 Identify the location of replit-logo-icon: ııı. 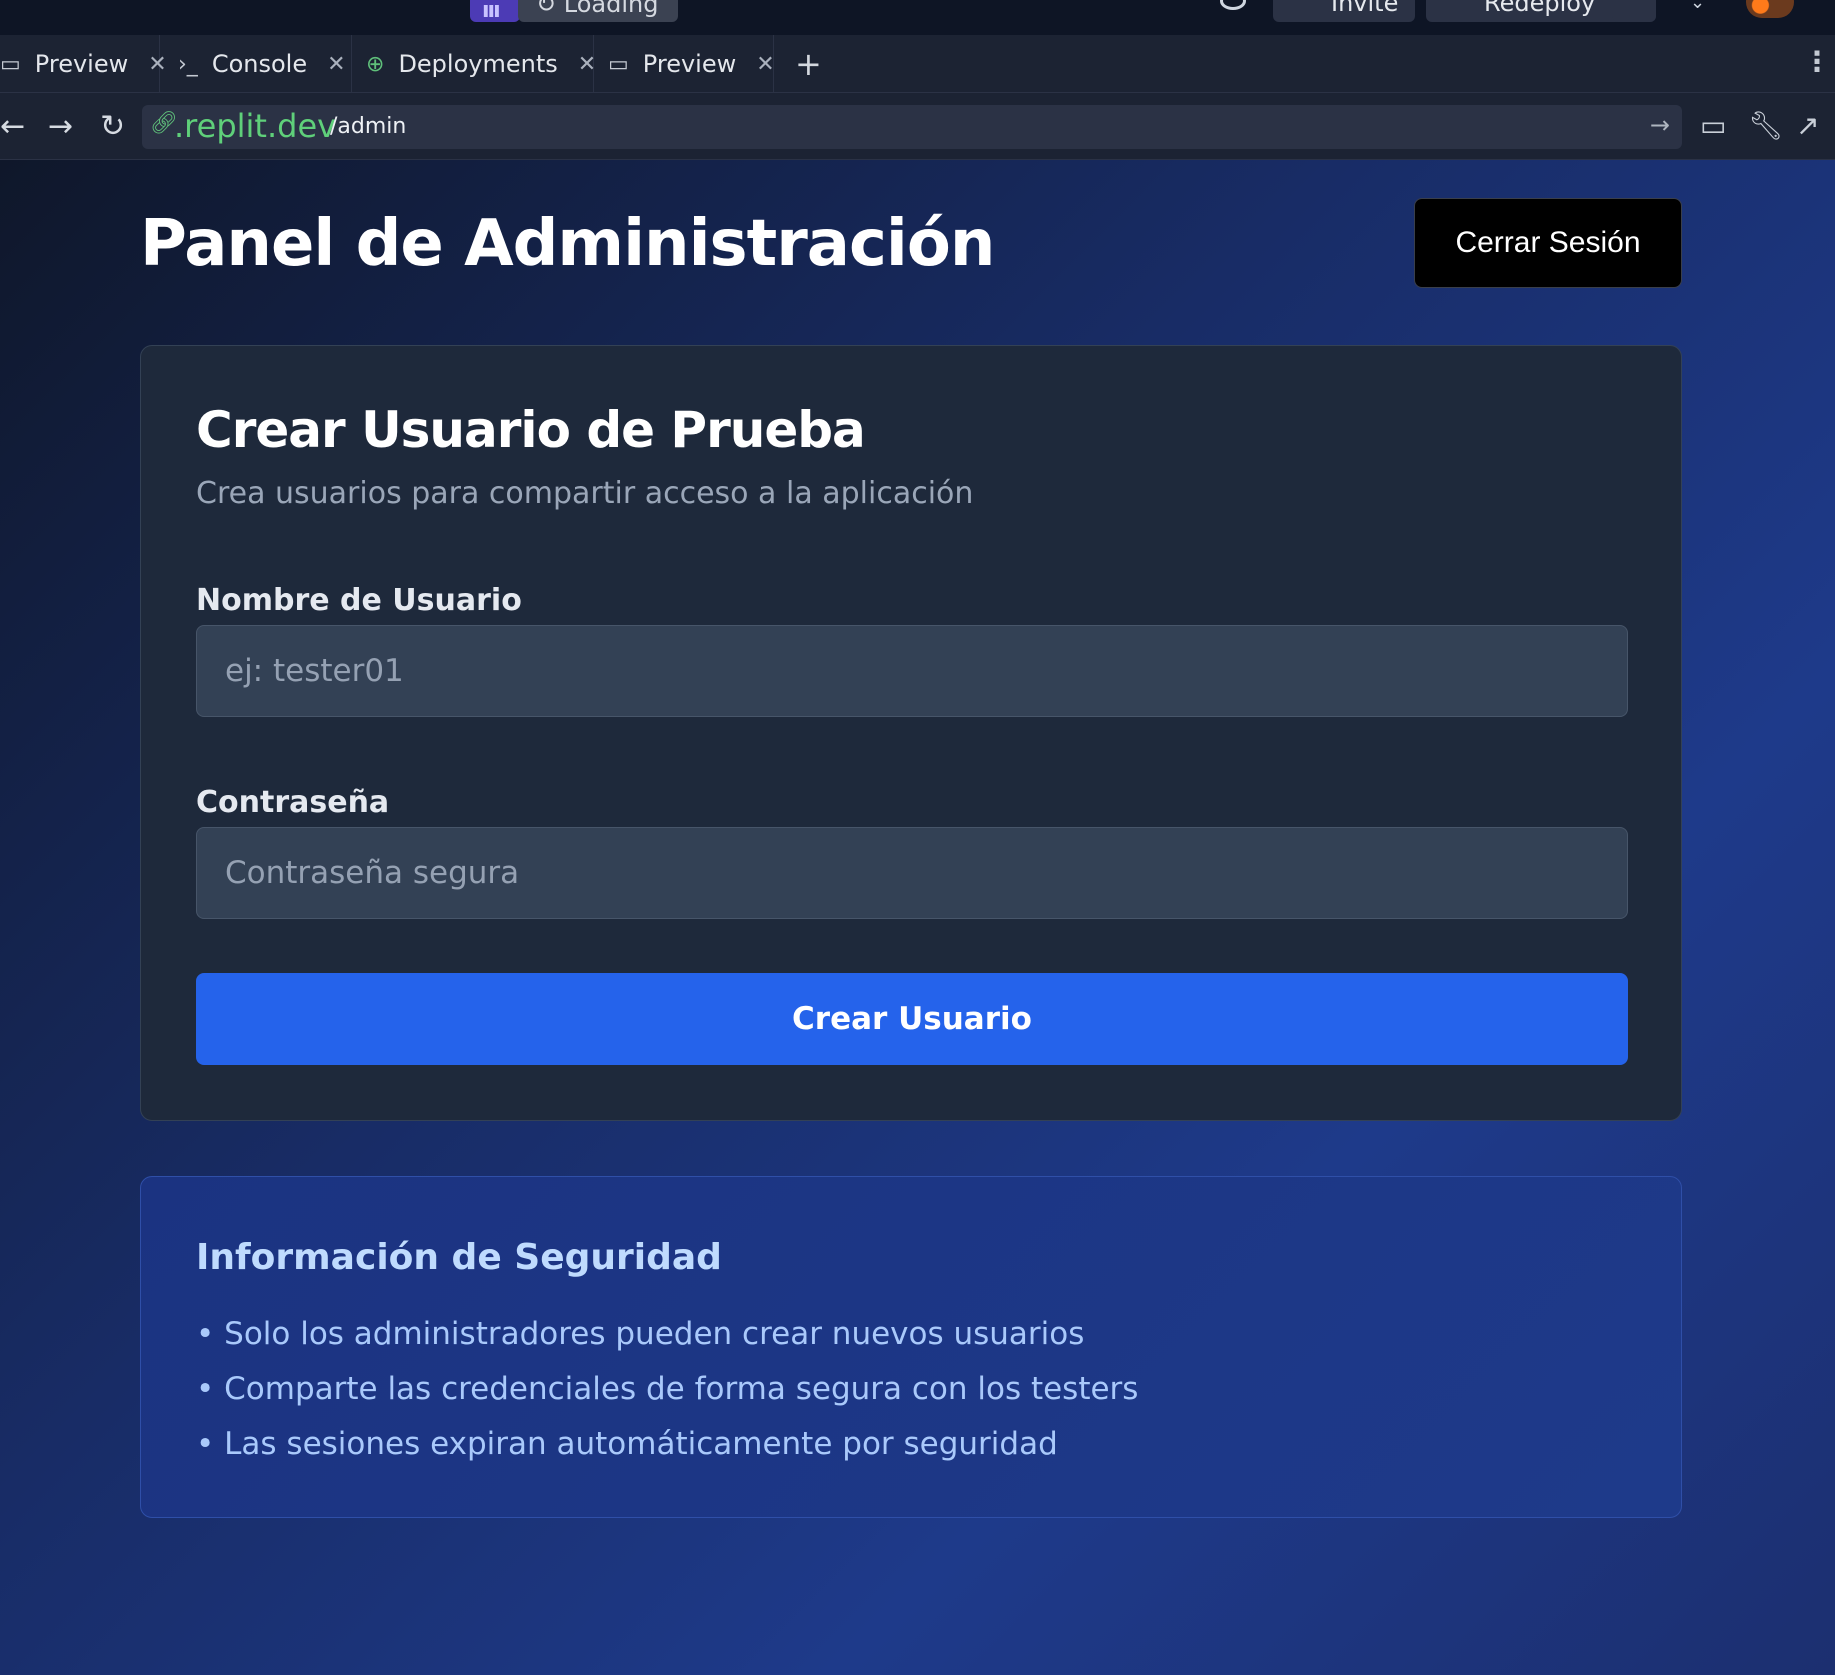
(495, 11).